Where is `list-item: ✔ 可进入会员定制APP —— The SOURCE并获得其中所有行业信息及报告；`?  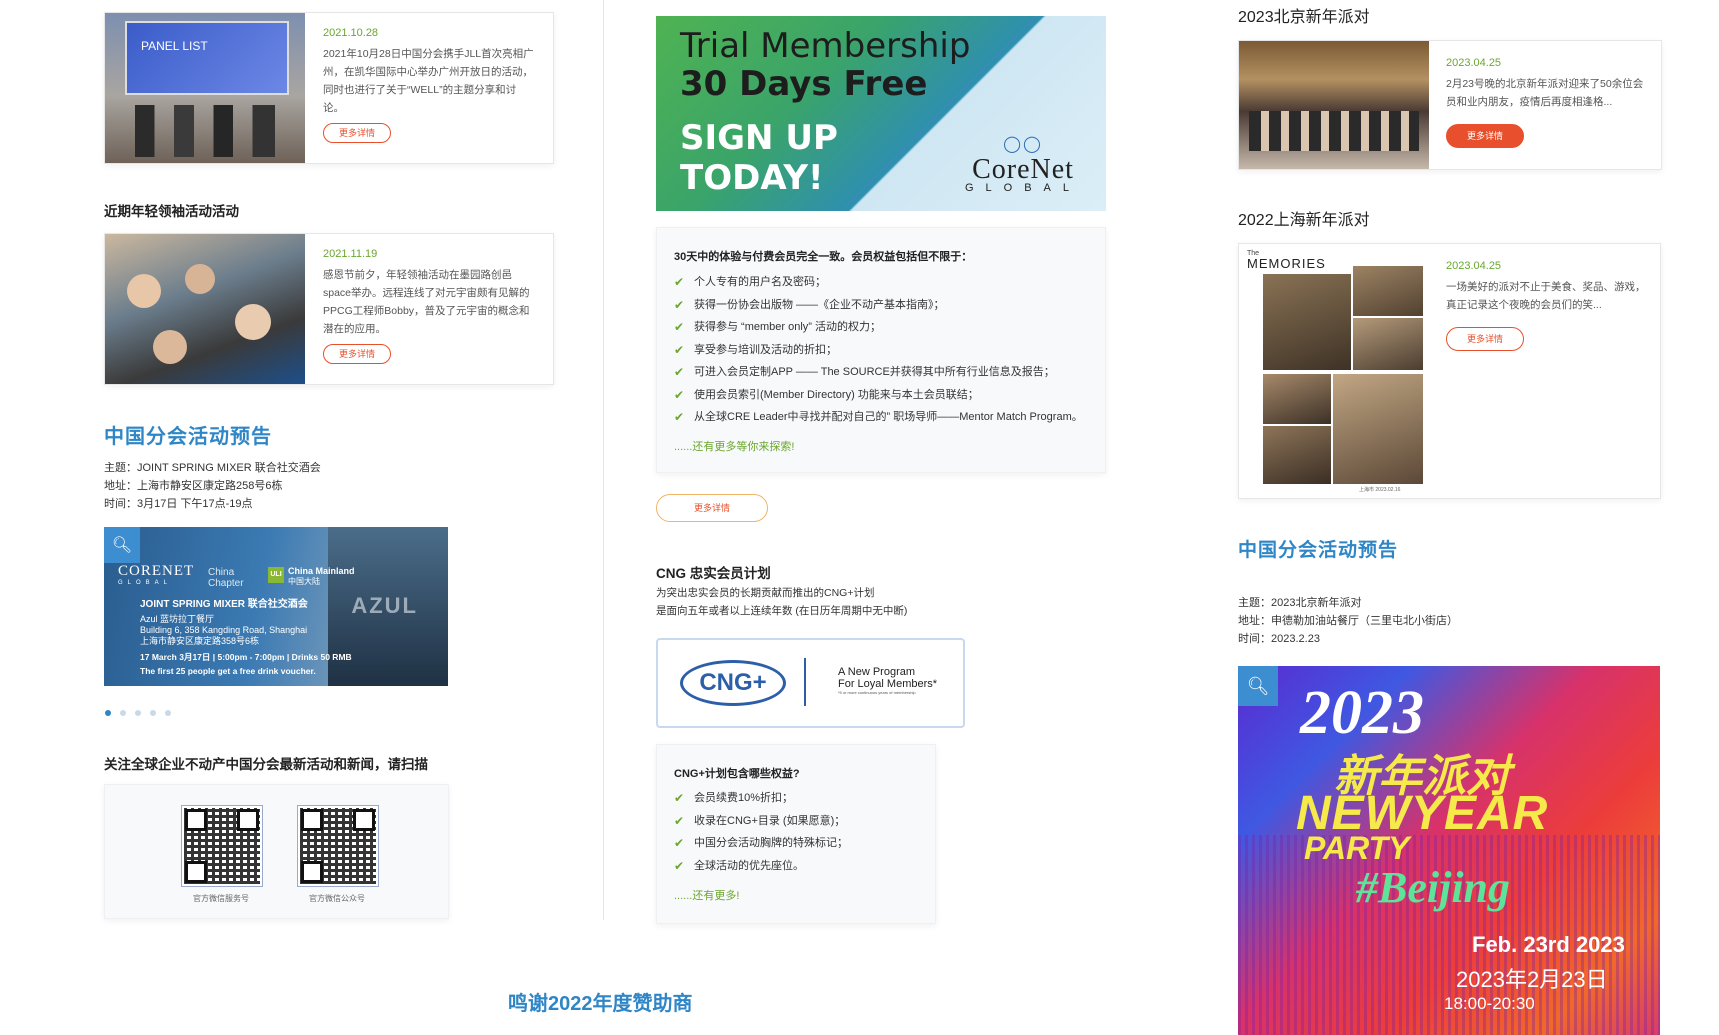 list-item: ✔ 可进入会员定制APP —— The SOURCE并获得其中所有行业信息及报告； is located at coordinates (878, 372).